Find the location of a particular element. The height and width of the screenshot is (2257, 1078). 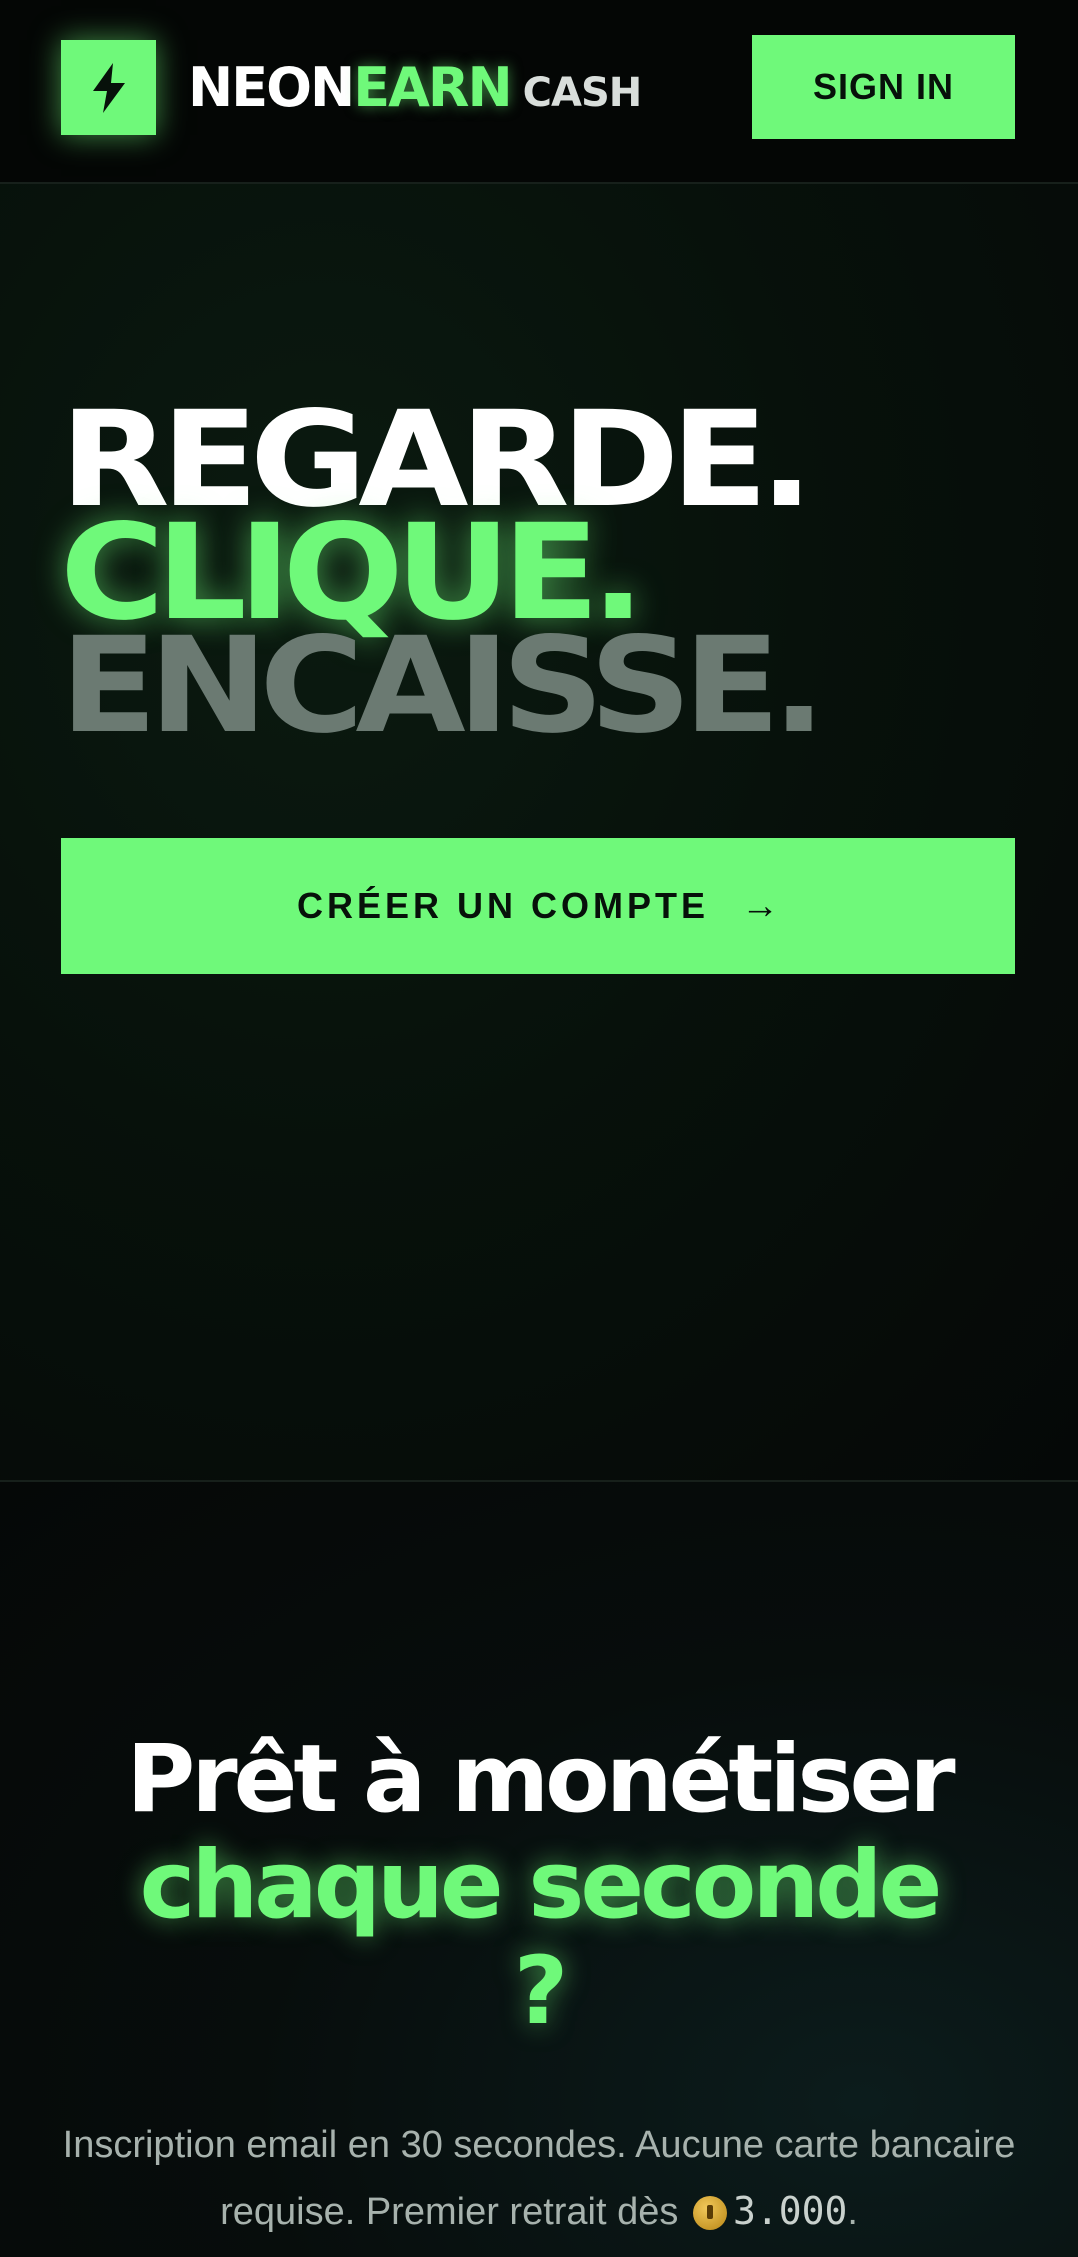

create-account-label: CRÉER UN COMPTE is located at coordinates (503, 905).